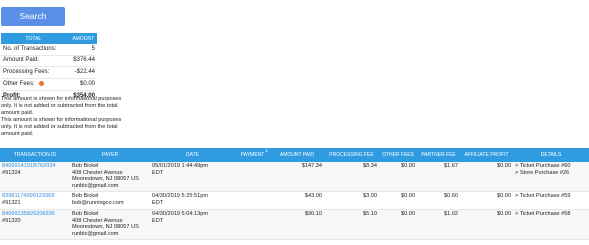 The width and height of the screenshot is (589, 245). I want to click on info-icon, so click(41, 83).